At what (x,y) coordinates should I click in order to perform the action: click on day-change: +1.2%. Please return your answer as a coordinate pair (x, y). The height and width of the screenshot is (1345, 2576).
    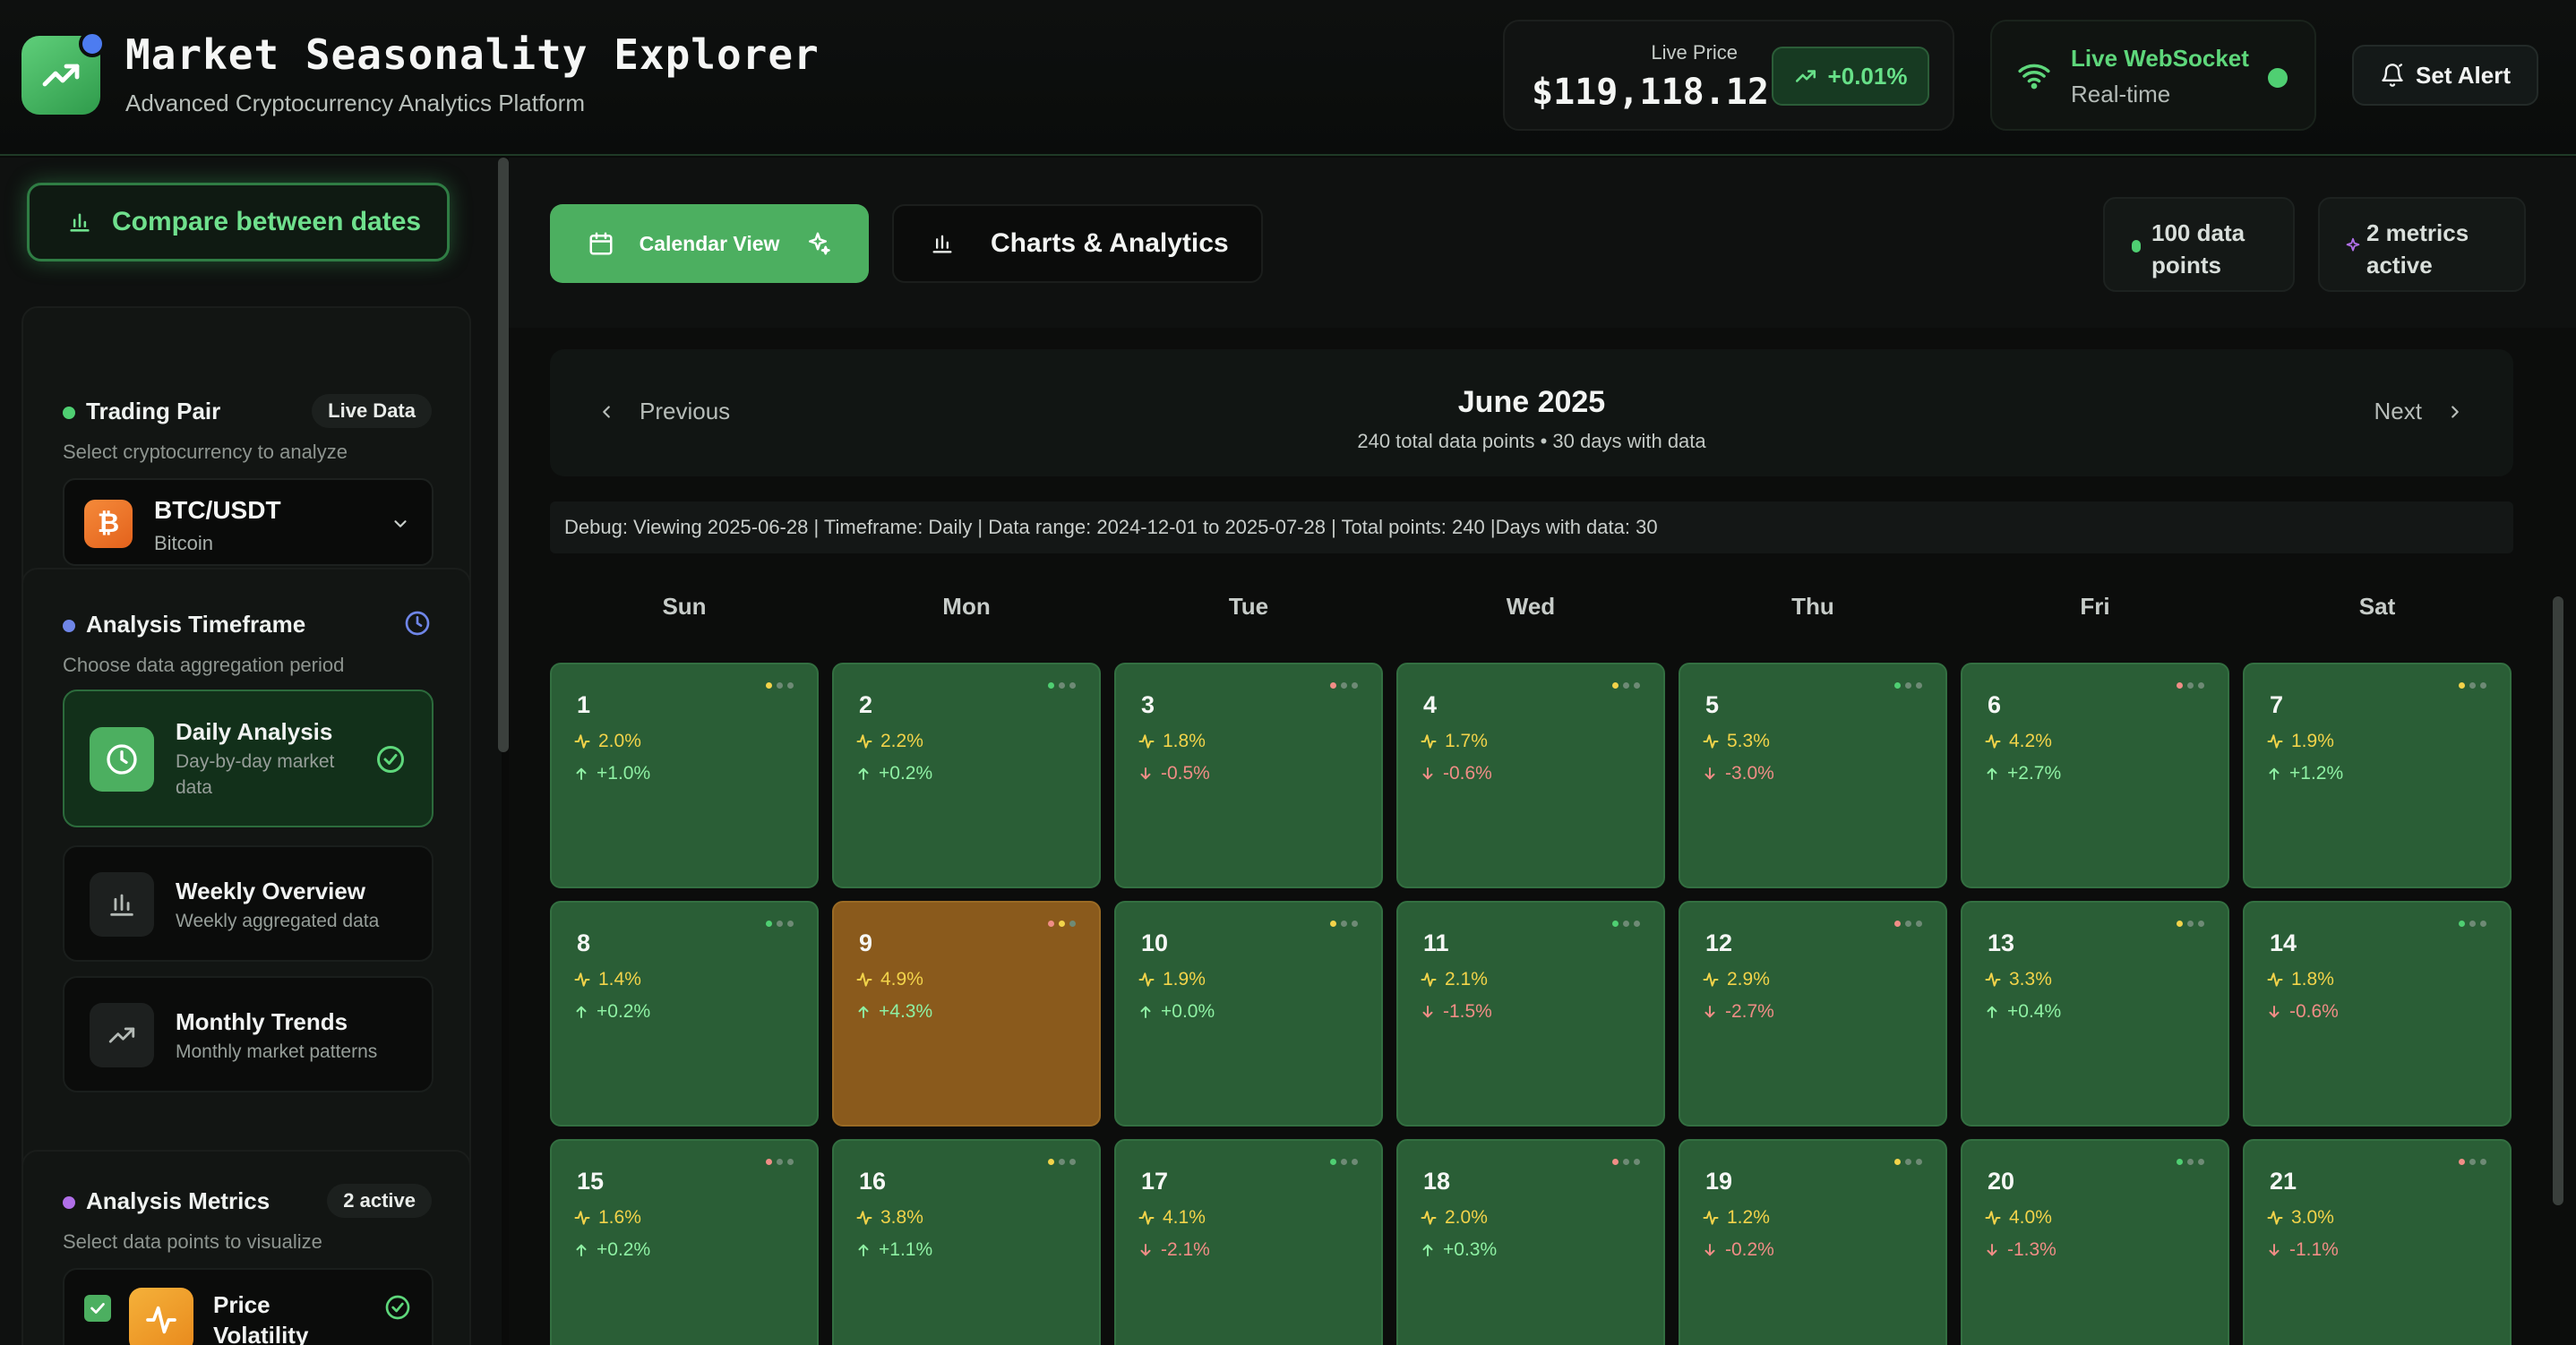
    Looking at the image, I should click on (2304, 774).